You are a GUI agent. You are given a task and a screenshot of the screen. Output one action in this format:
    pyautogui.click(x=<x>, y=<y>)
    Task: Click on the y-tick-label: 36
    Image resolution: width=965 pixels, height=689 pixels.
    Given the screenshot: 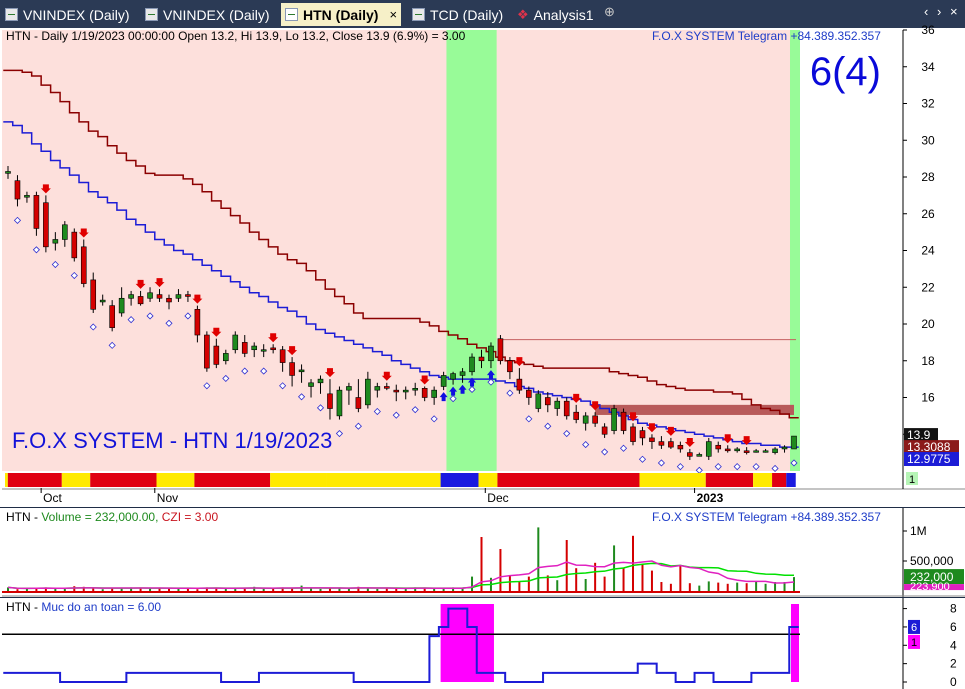 What is the action you would take?
    pyautogui.click(x=928, y=30)
    